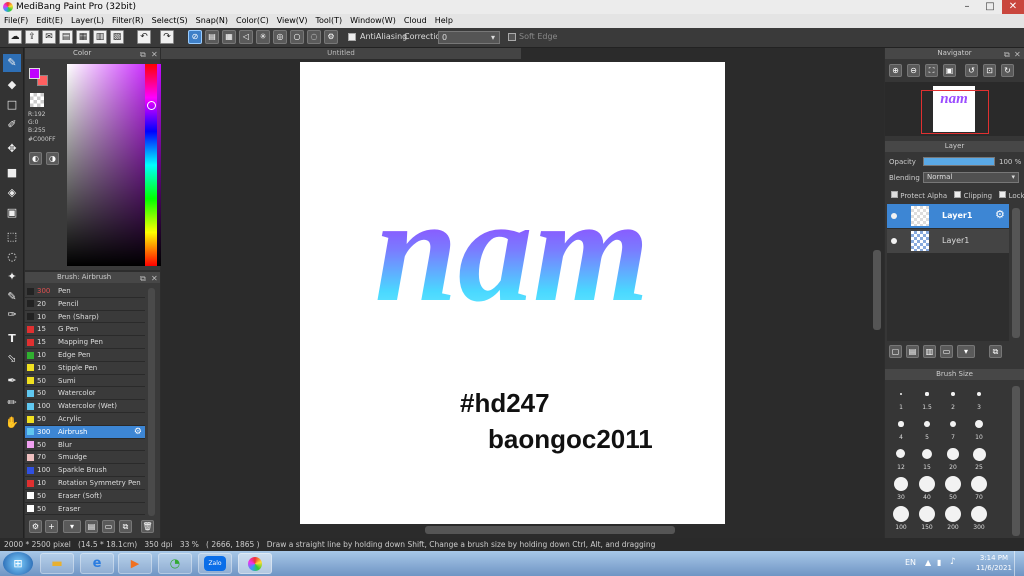 This screenshot has width=1024, height=576. What do you see at coordinates (212, 21) in the screenshot?
I see `menu-snap: Snap(N)` at bounding box center [212, 21].